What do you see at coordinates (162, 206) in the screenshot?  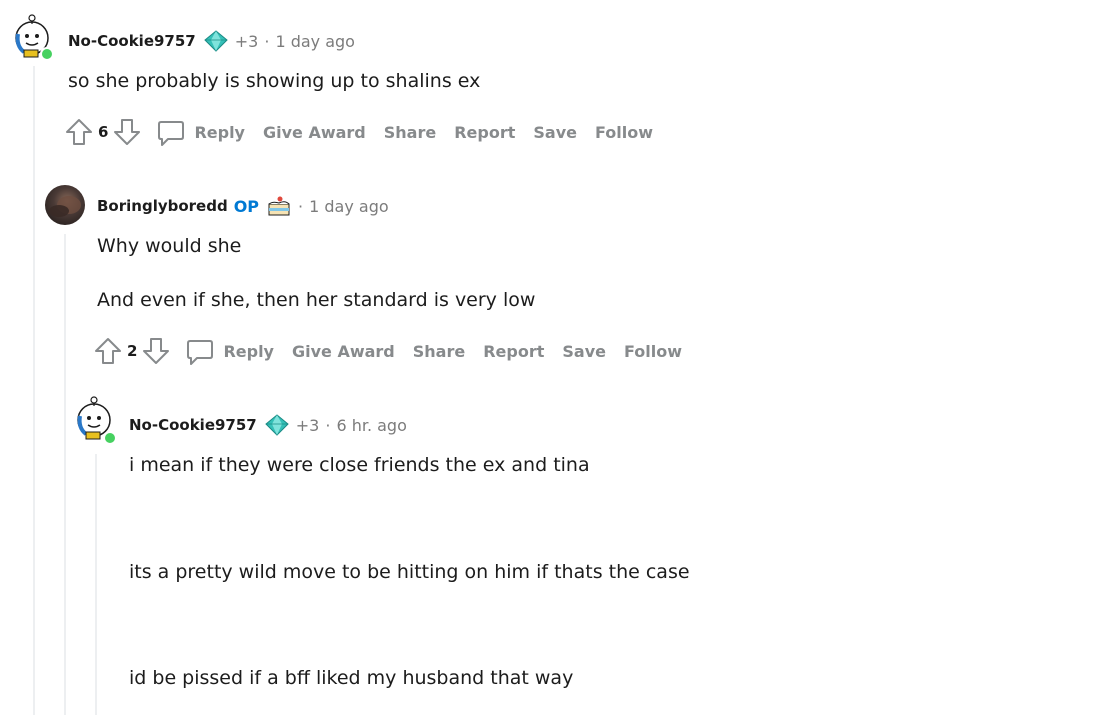 I see `username: Boringlyboredd` at bounding box center [162, 206].